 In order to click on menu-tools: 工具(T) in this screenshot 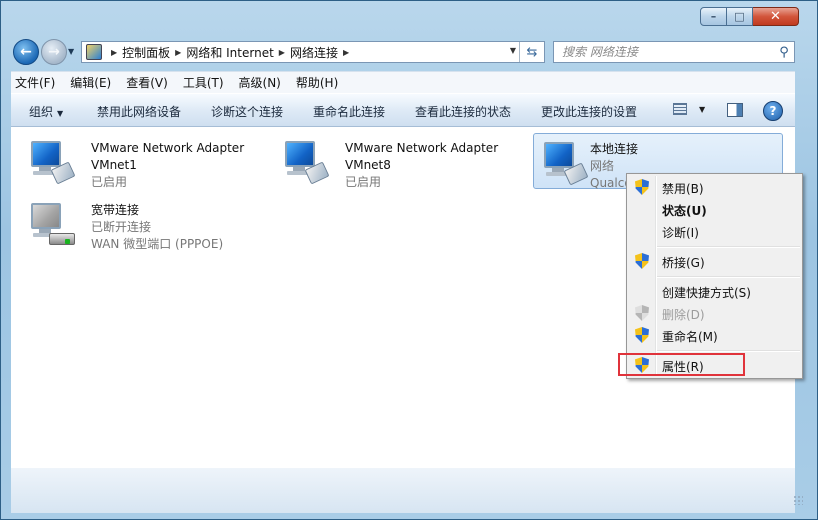, I will do `click(203, 82)`.